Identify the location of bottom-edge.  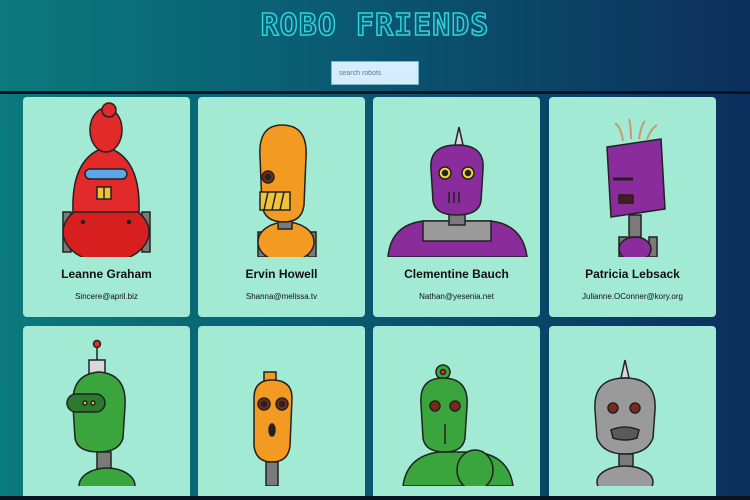
(375, 498).